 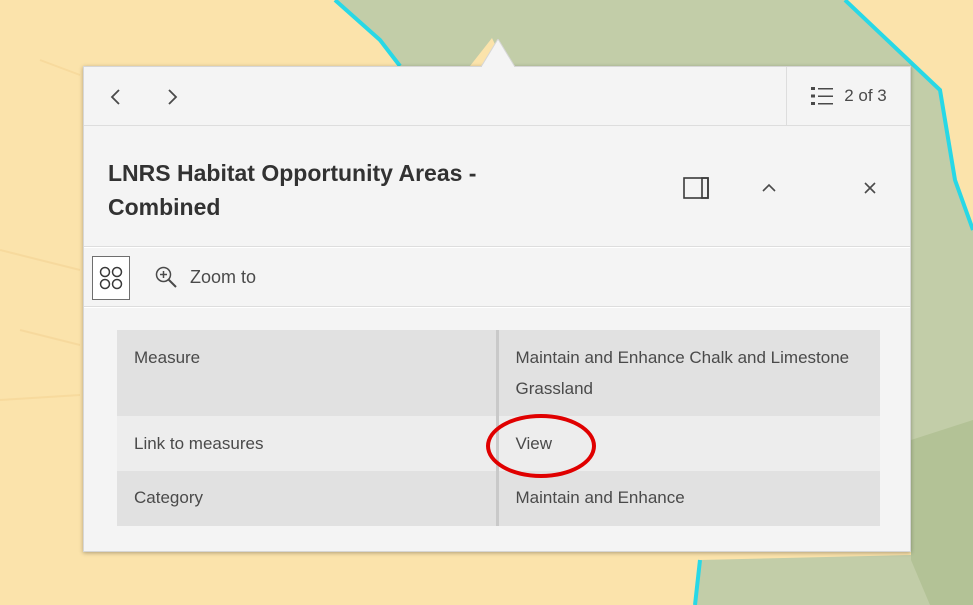 I want to click on actions-menu-button, so click(x=111, y=278).